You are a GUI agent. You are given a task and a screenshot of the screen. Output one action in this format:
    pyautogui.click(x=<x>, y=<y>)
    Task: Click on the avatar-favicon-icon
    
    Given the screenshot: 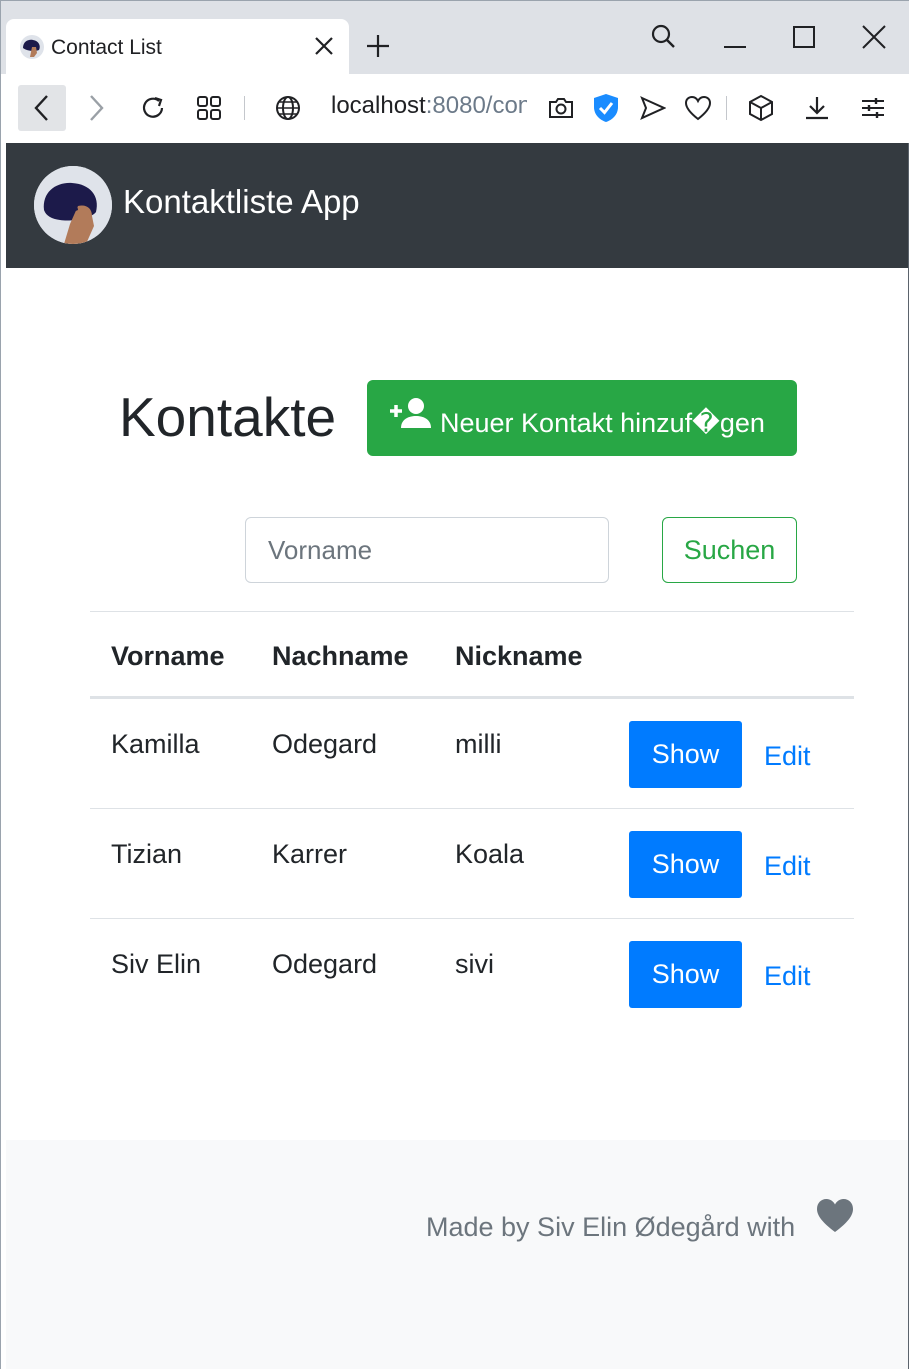 What is the action you would take?
    pyautogui.click(x=32, y=47)
    